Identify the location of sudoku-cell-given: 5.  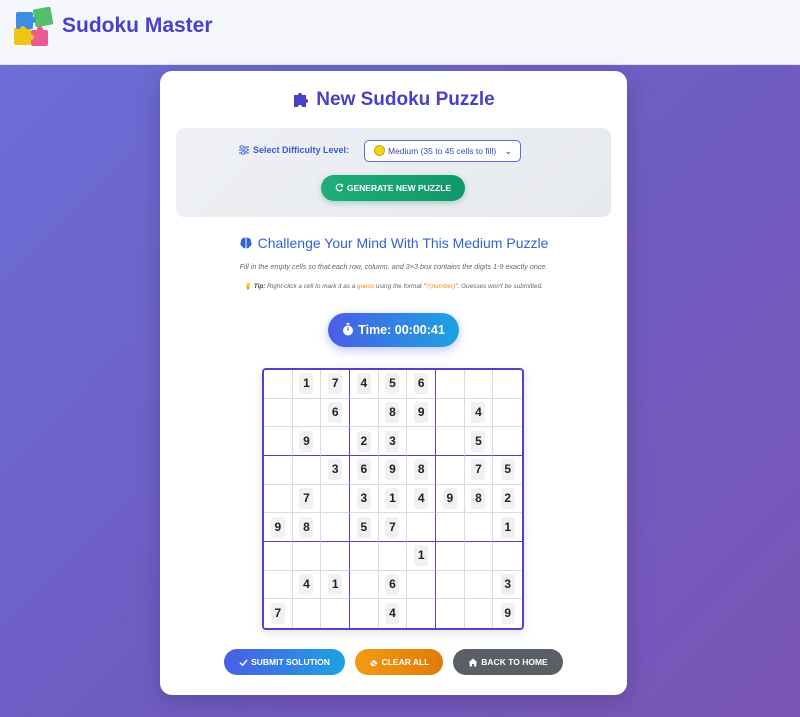
(393, 384).